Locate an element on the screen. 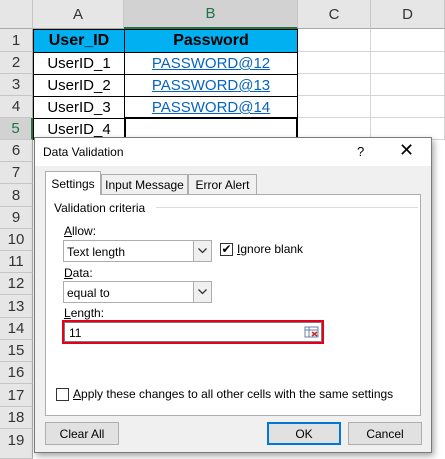 The width and height of the screenshot is (445, 459). allow-select: Text length is located at coordinates (137, 251).